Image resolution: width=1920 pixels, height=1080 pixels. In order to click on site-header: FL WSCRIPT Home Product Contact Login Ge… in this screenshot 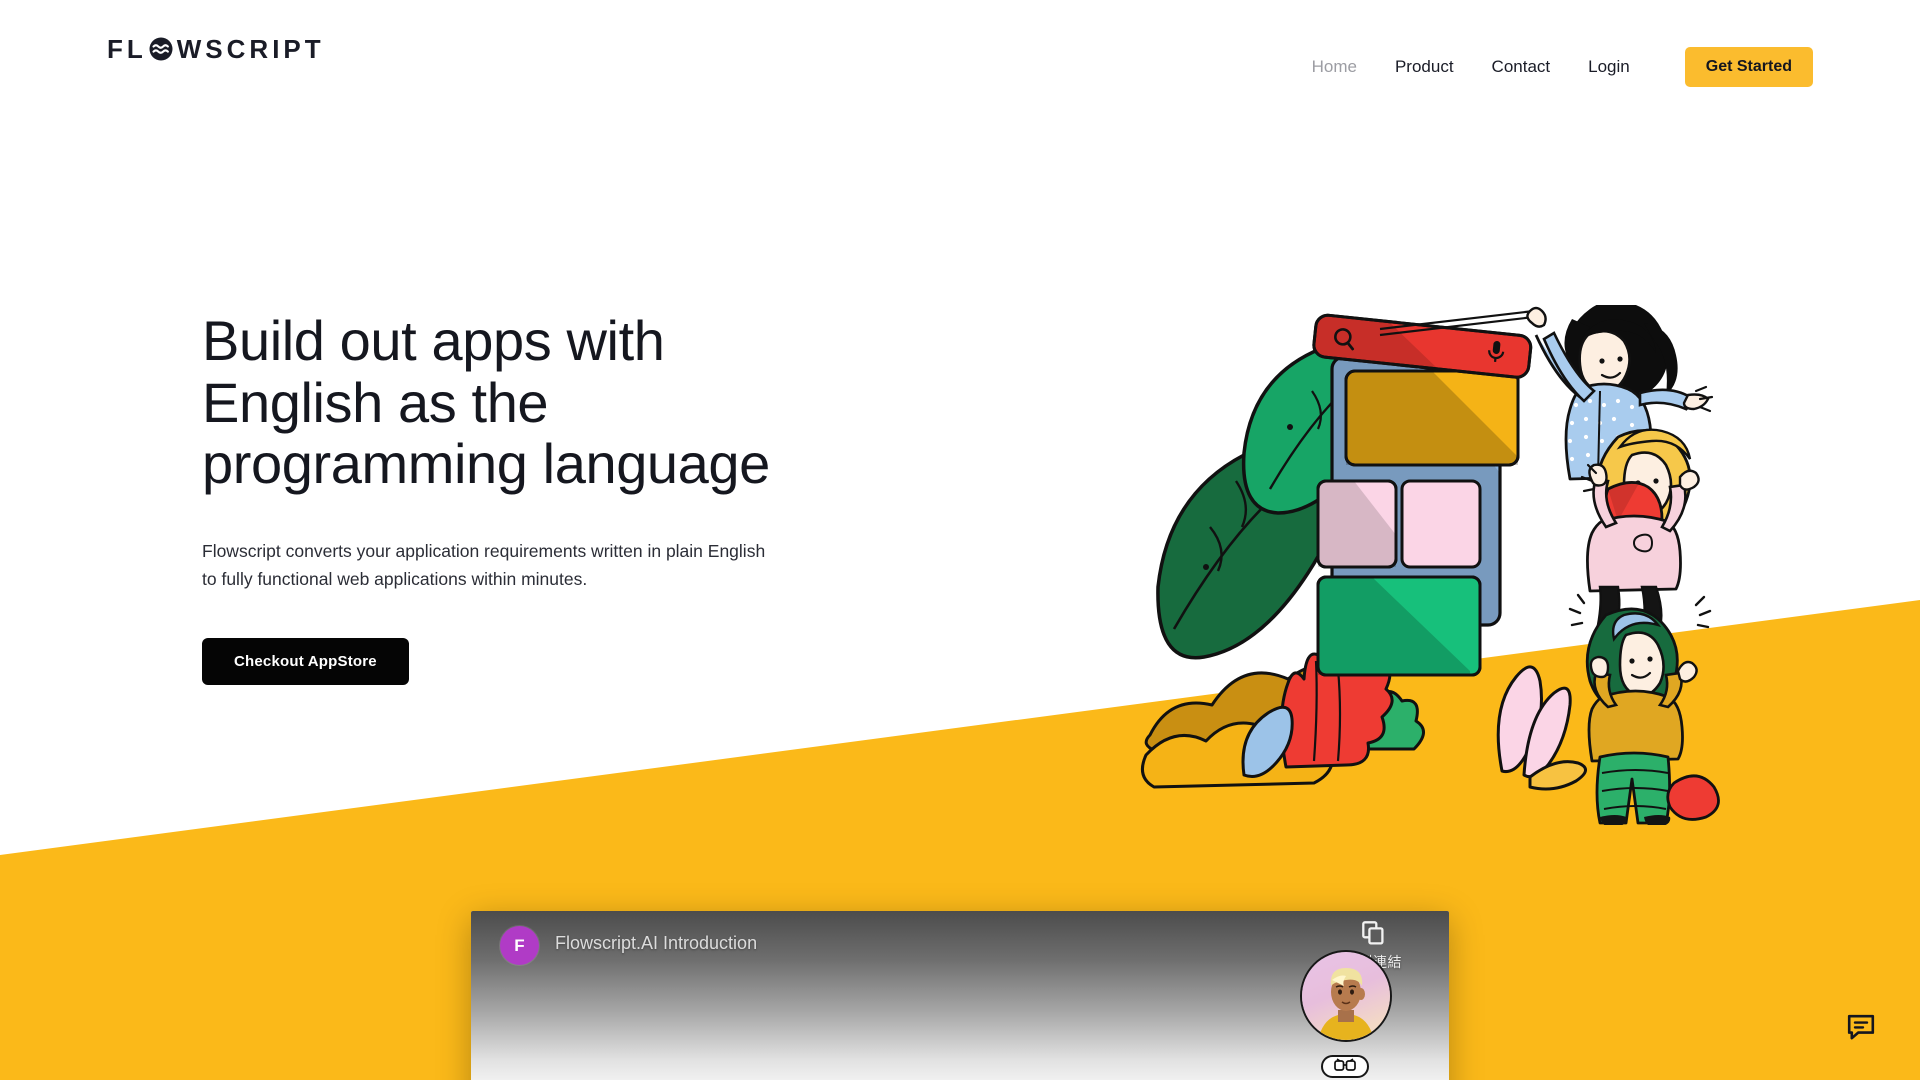, I will do `click(960, 65)`.